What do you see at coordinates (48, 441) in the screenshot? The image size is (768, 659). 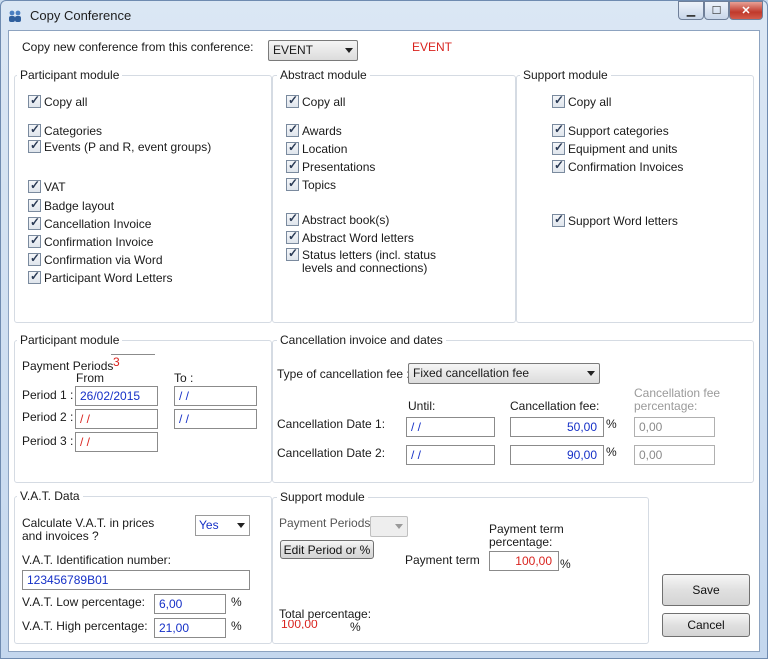 I see `period3-label: Period 3 :` at bounding box center [48, 441].